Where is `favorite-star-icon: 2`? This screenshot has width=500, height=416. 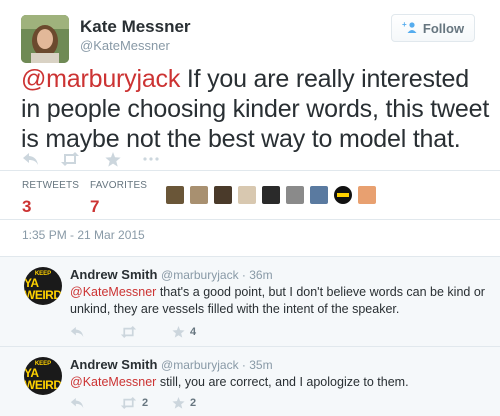 favorite-star-icon: 2 is located at coordinates (184, 403).